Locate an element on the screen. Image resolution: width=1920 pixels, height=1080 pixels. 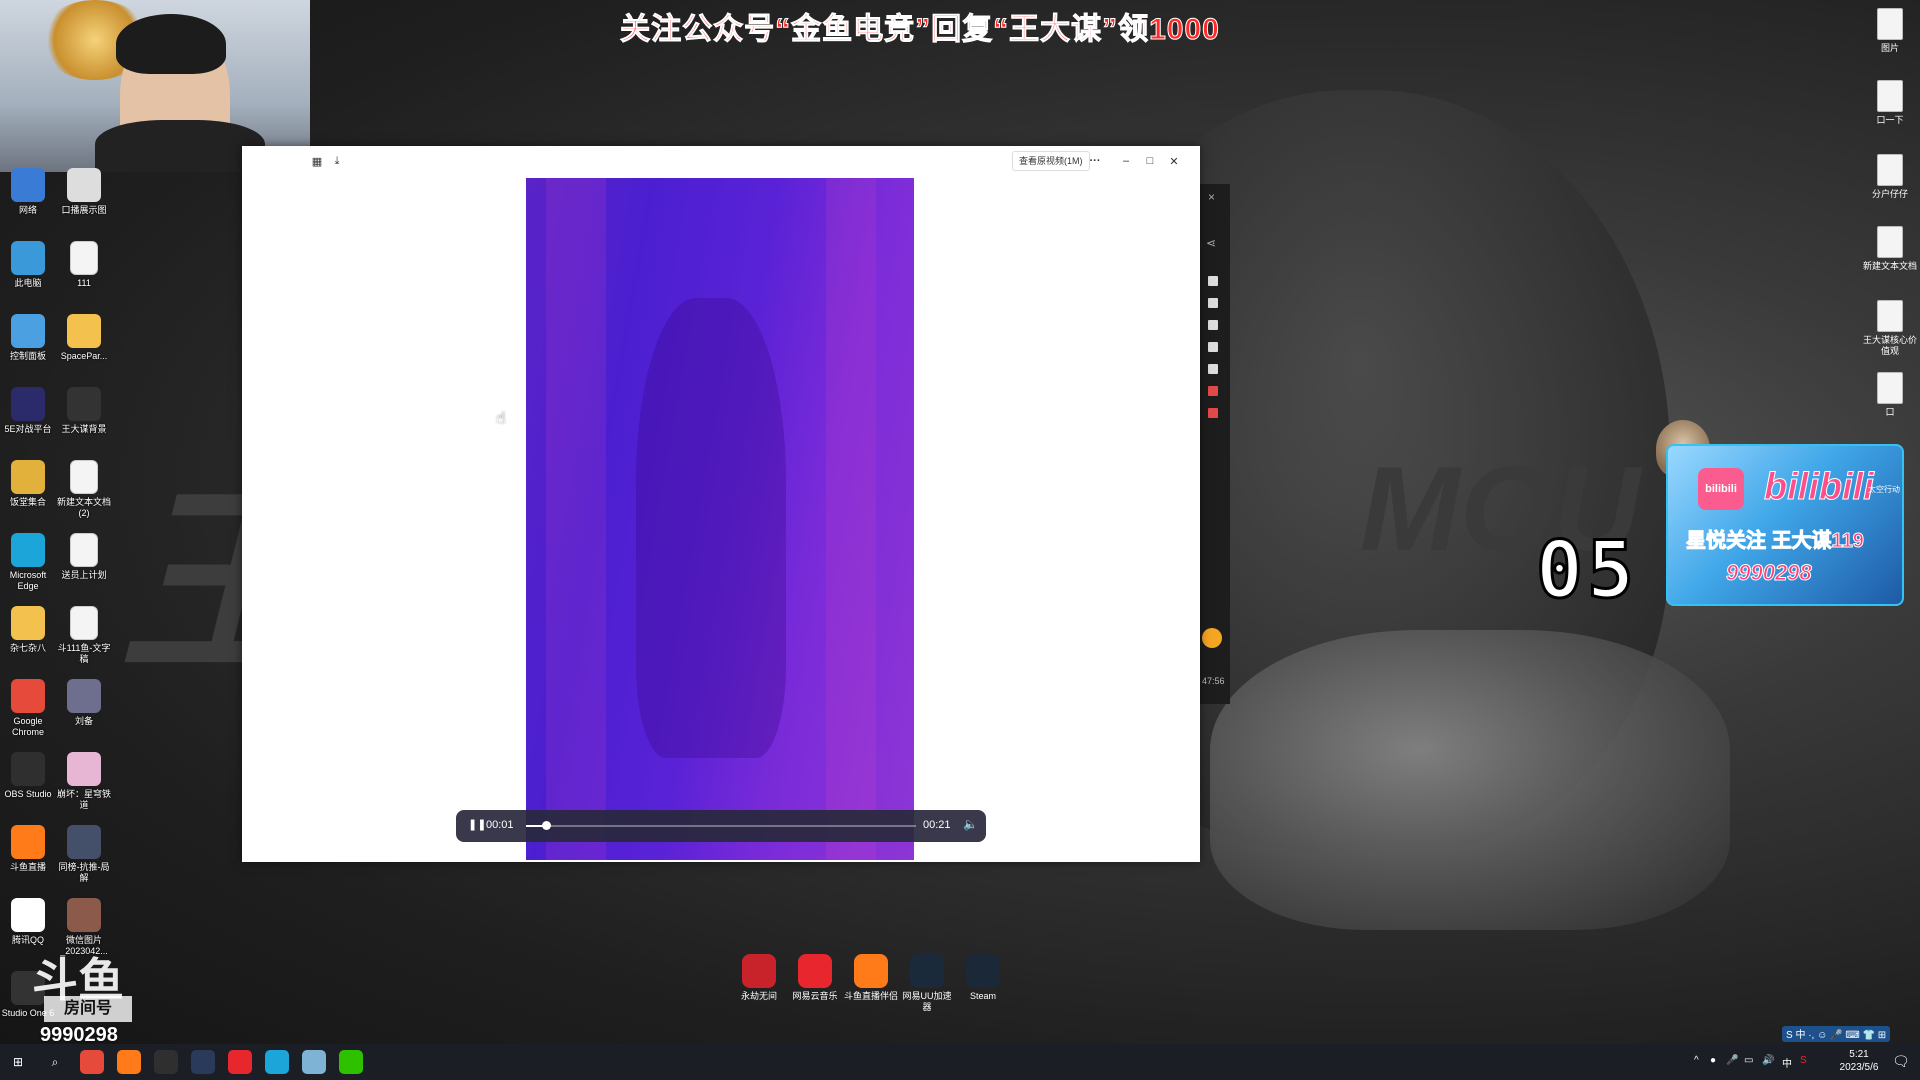
view-original-button: 查看原视频(1M) is located at coordinates (1051, 161).